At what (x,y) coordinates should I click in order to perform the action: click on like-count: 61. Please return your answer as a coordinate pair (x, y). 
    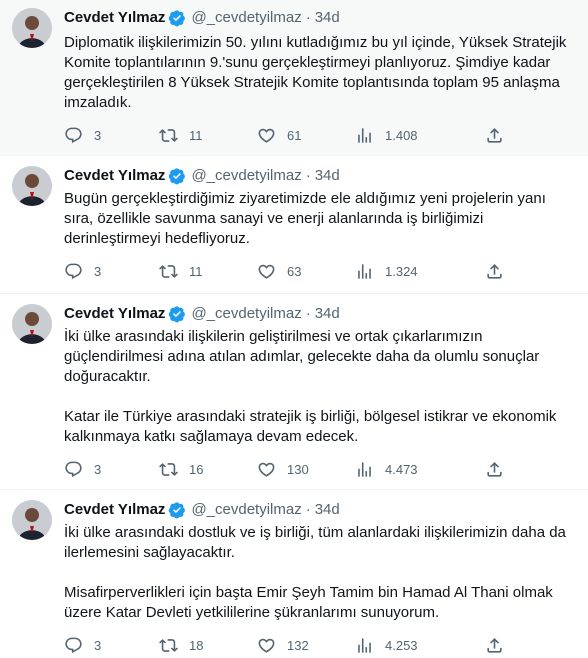
    Looking at the image, I should click on (294, 135).